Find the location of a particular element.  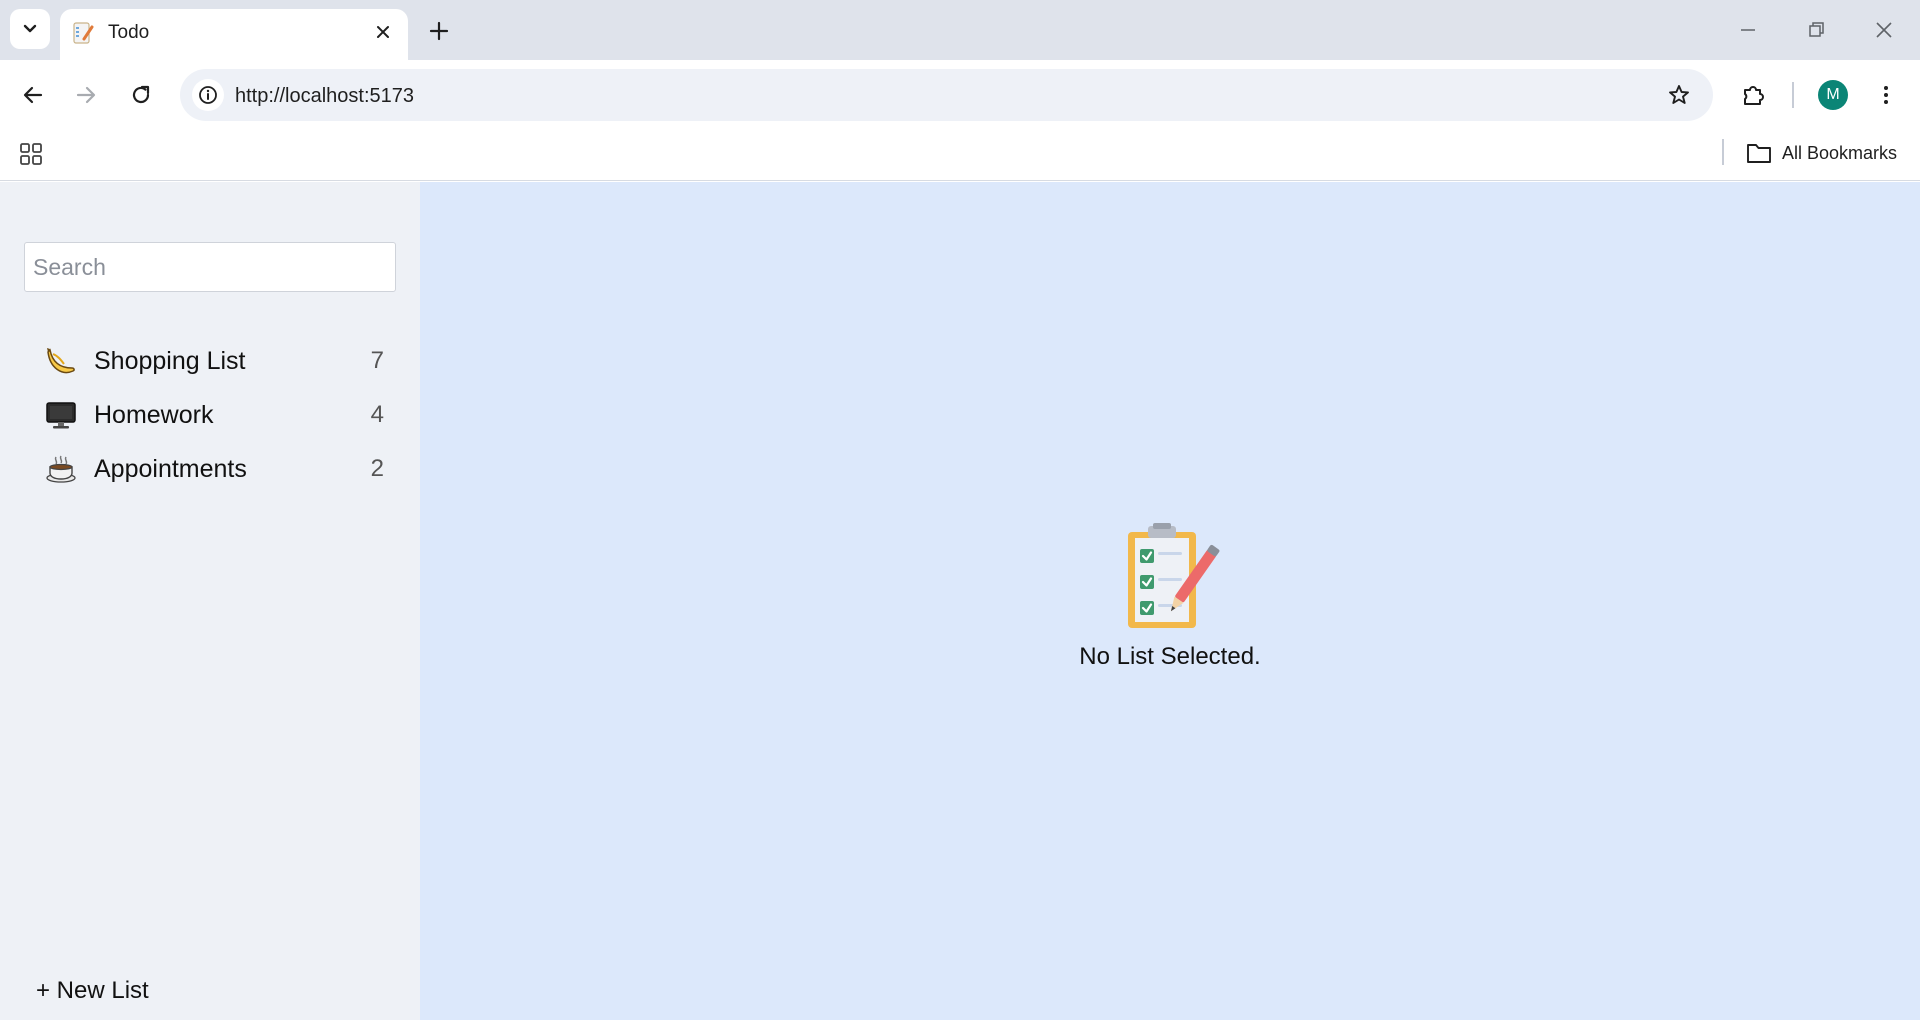

new-tab-button is located at coordinates (439, 31).